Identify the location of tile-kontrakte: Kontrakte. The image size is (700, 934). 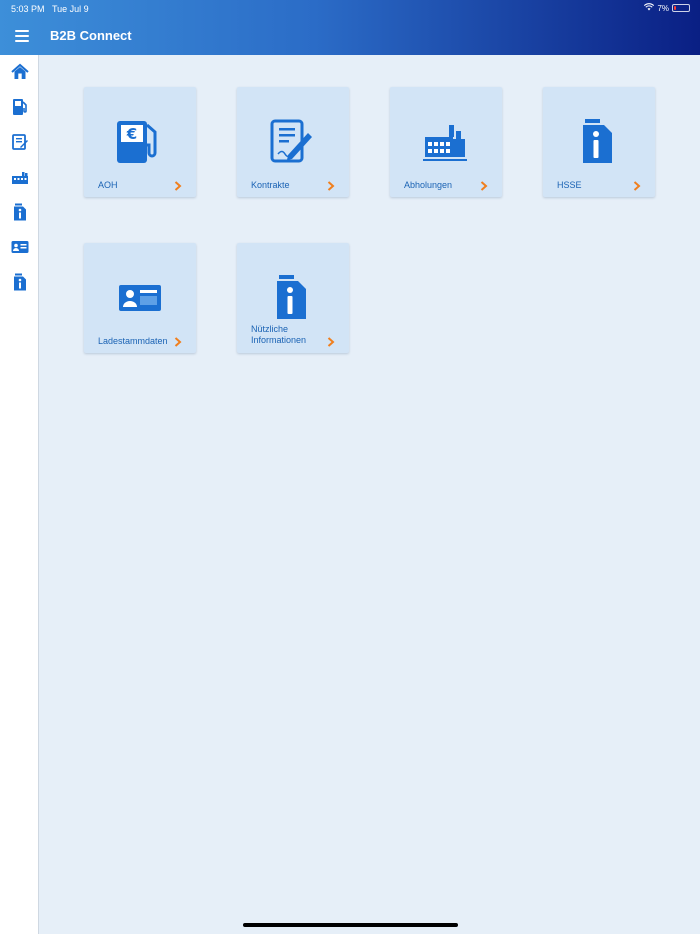
(293, 142).